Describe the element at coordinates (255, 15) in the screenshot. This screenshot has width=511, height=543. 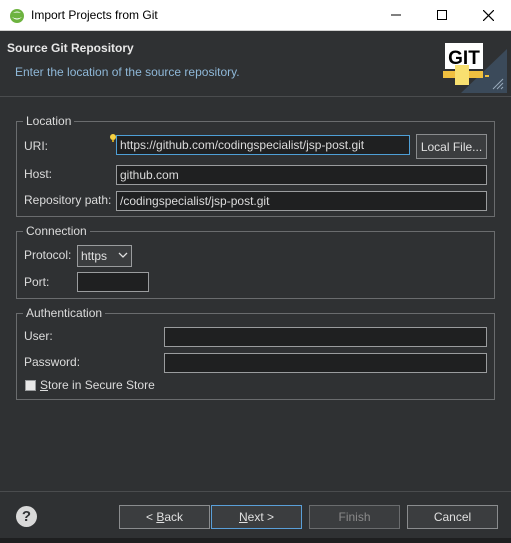
I see `title-bar: Import Projects from Git` at that location.